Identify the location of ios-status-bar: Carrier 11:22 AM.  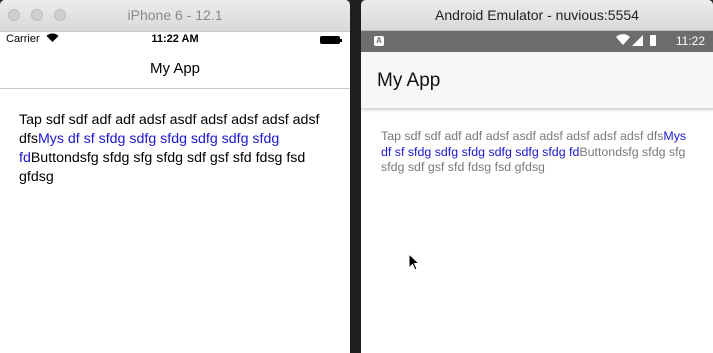
(175, 40).